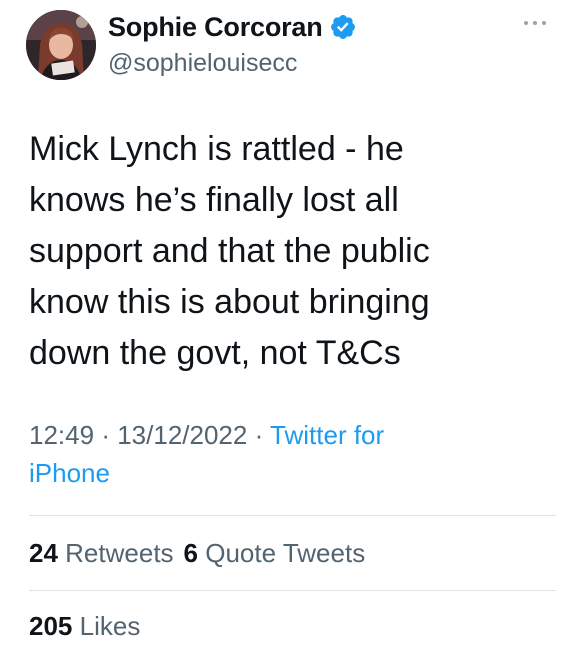 The image size is (574, 666). I want to click on likes-label: Likes, so click(110, 626).